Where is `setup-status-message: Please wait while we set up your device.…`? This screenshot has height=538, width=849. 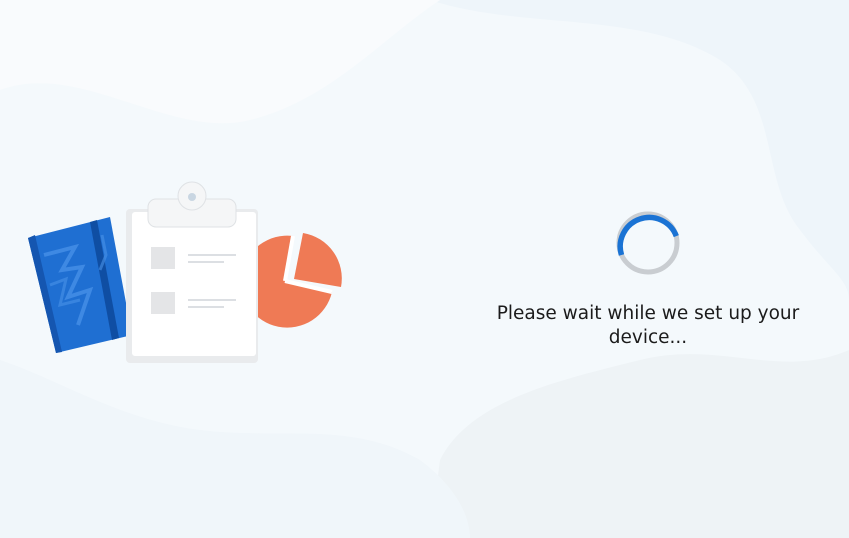
setup-status-message: Please wait while we set up your device.… is located at coordinates (648, 325).